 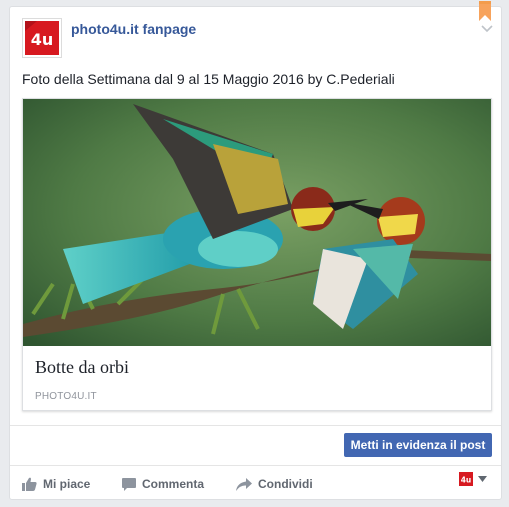 I want to click on comment-icon, so click(x=129, y=484).